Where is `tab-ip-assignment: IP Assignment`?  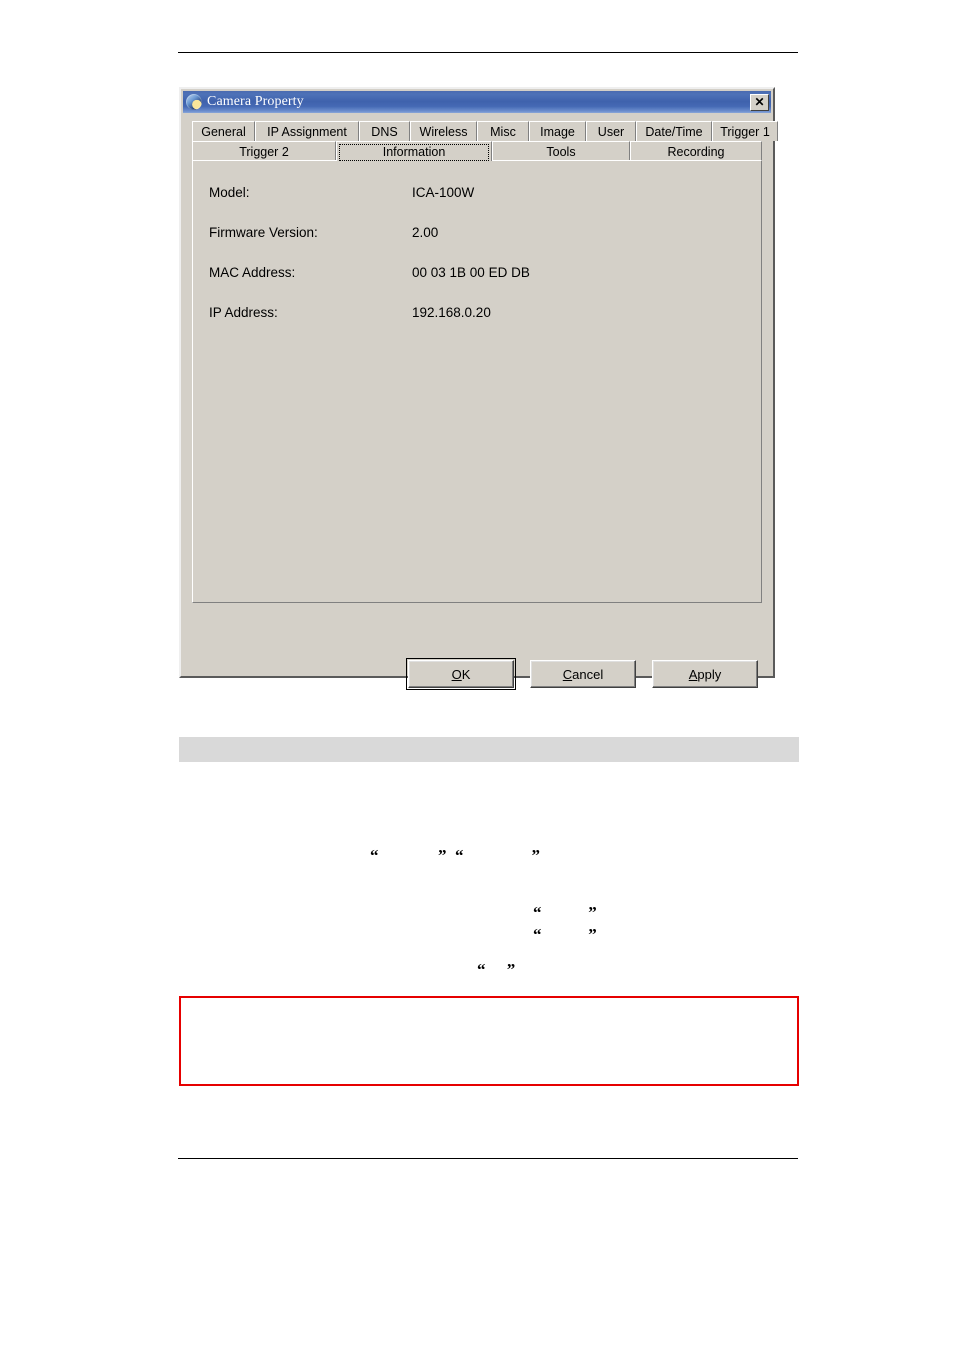 tab-ip-assignment: IP Assignment is located at coordinates (307, 131).